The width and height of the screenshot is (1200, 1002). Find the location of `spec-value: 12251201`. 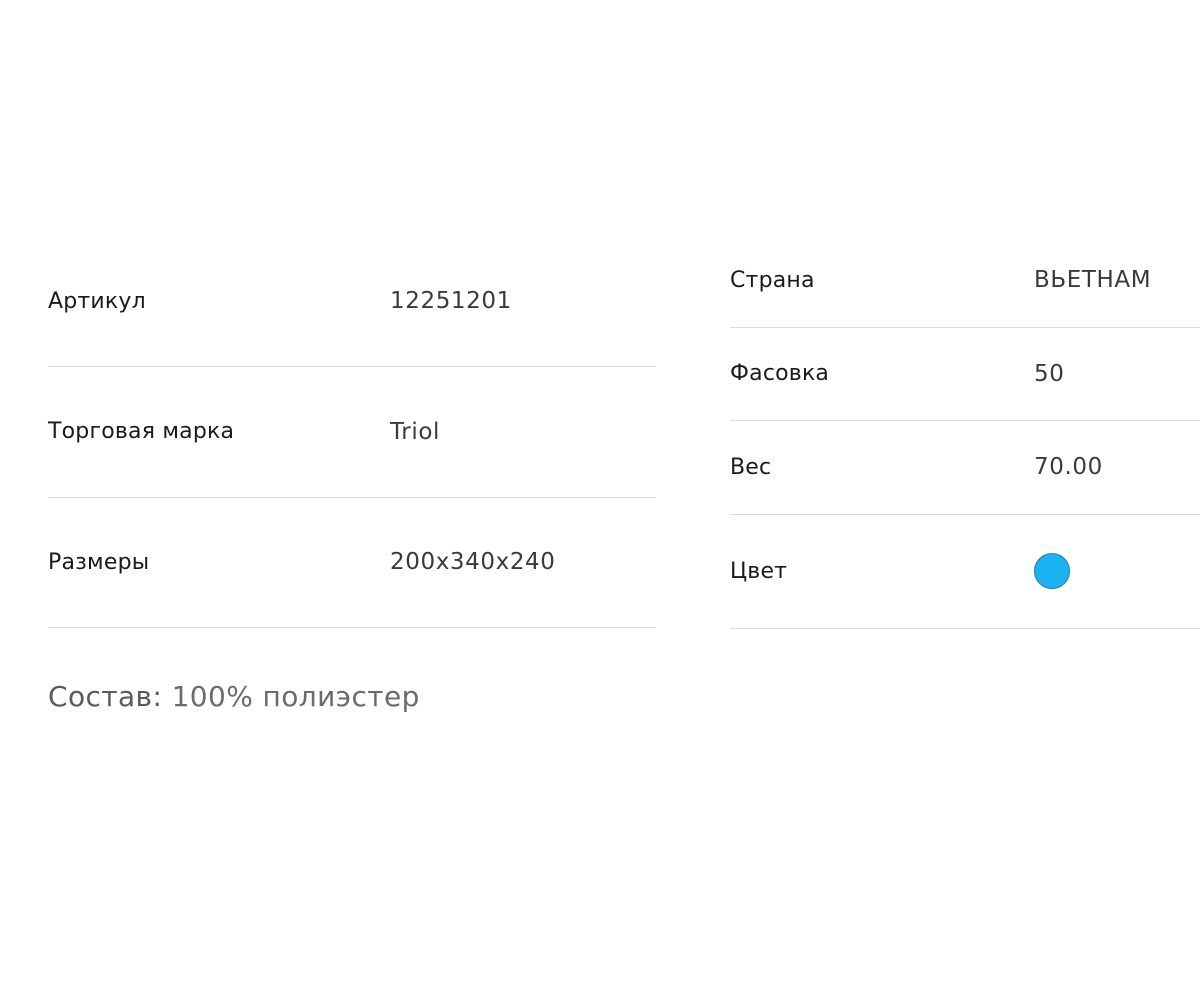

spec-value: 12251201 is located at coordinates (451, 301).